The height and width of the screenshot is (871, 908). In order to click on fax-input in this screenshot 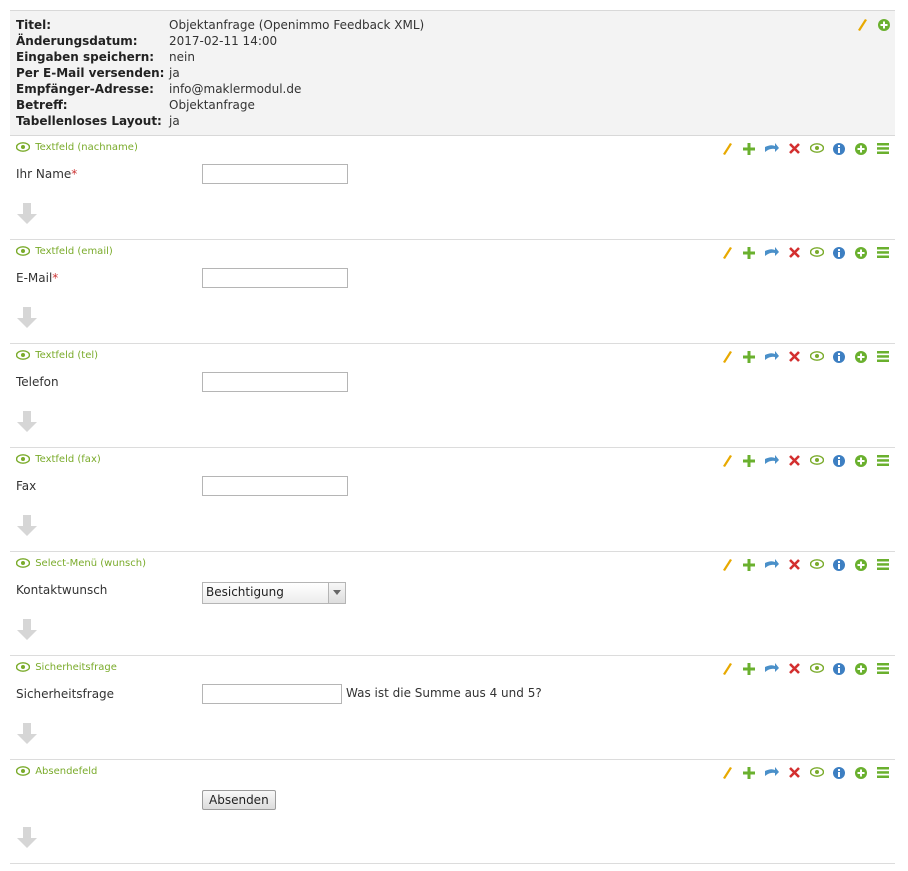, I will do `click(275, 486)`.